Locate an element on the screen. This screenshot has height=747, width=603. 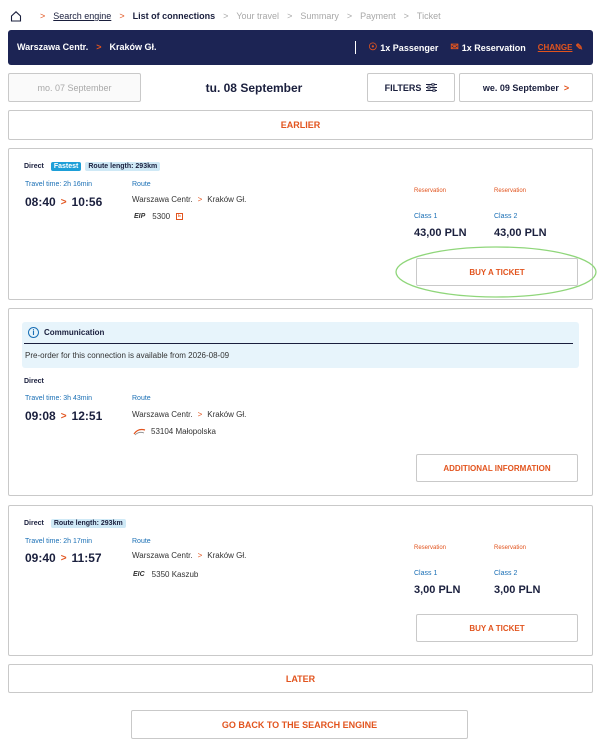
change-link: CHANGE is located at coordinates (555, 47).